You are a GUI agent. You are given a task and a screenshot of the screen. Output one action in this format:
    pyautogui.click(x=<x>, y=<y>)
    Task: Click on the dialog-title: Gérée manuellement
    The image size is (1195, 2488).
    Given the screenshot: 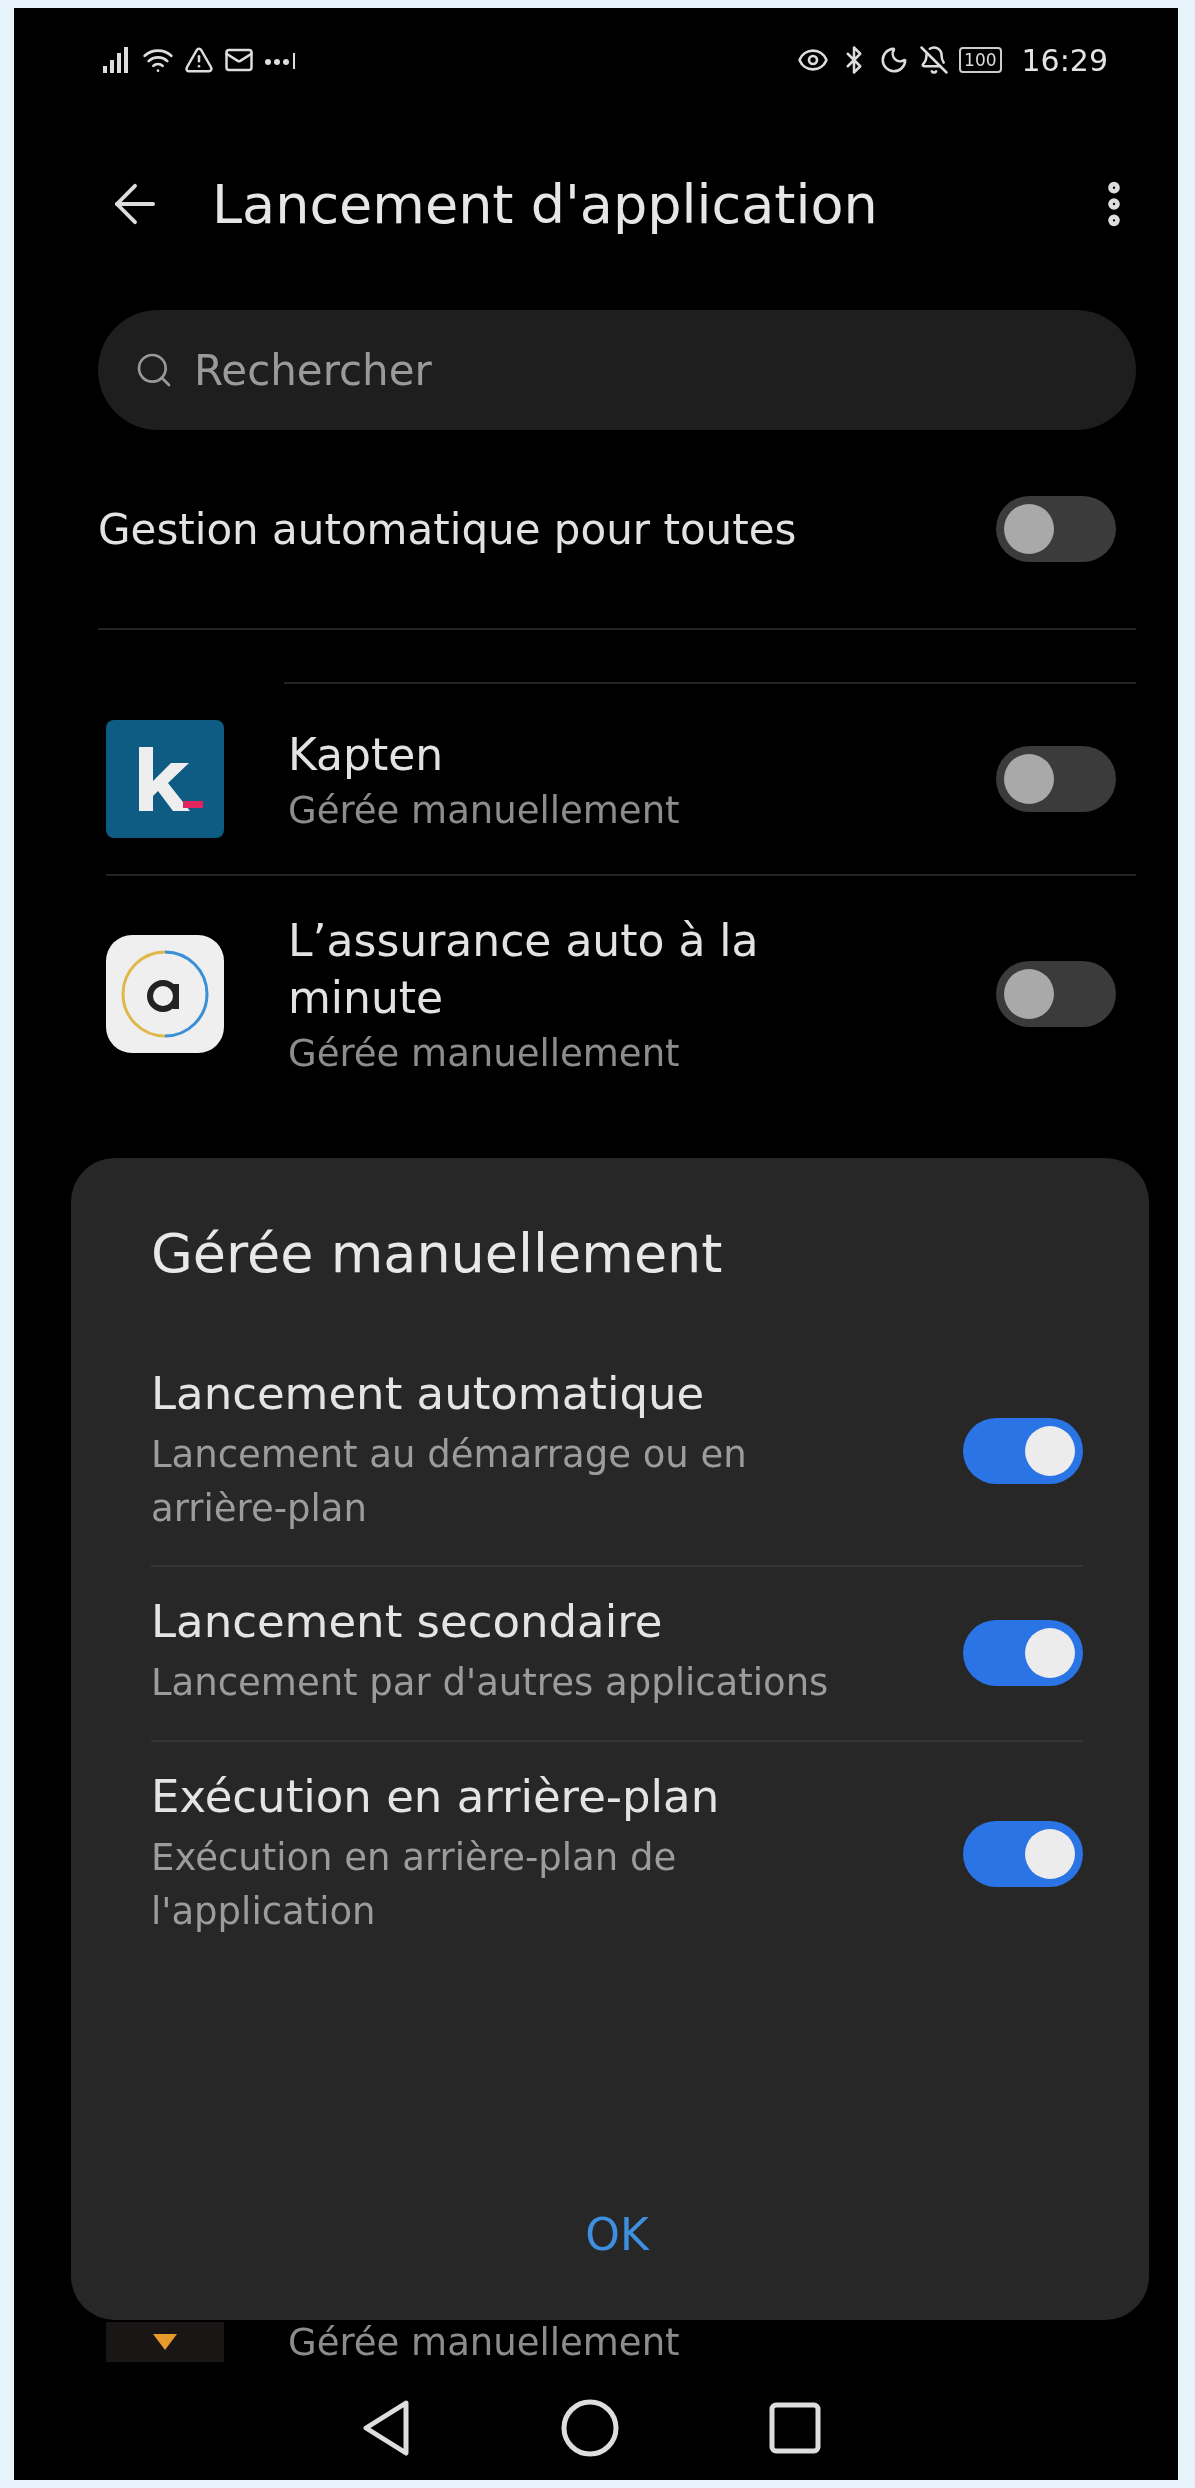 What is the action you would take?
    pyautogui.click(x=437, y=1253)
    